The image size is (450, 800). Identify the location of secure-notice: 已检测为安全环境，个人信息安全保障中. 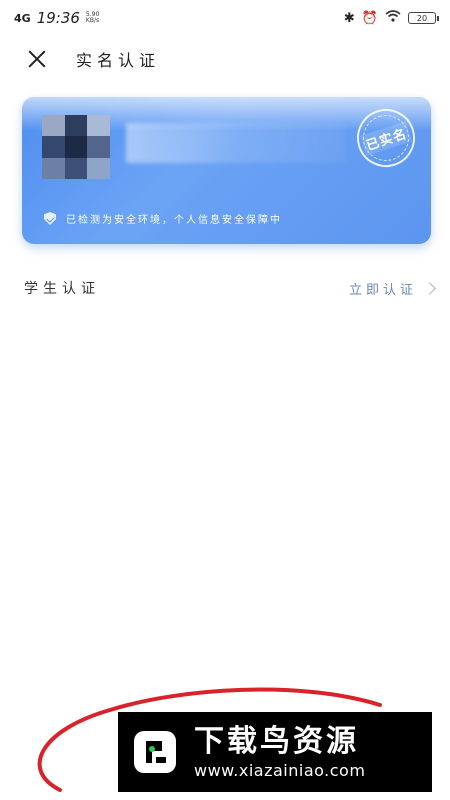
(163, 218).